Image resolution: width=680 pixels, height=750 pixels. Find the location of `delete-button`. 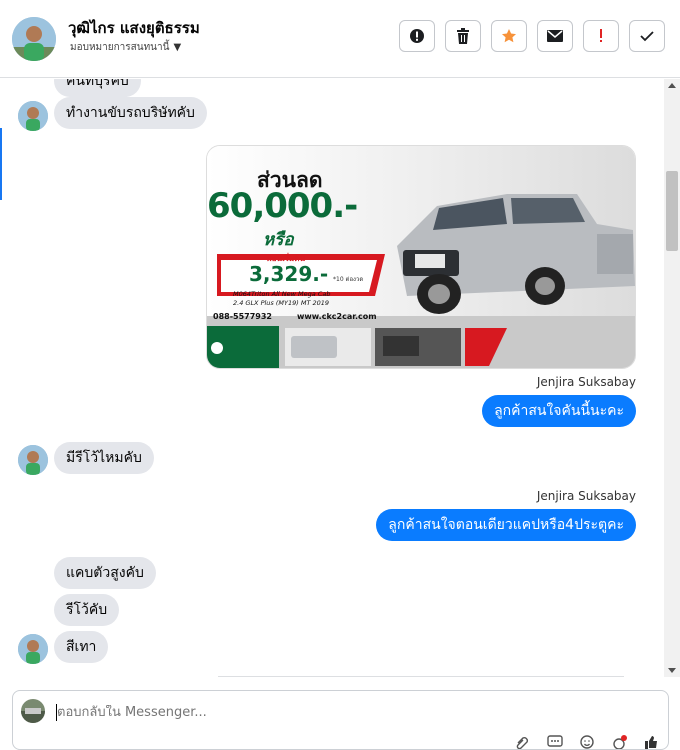

delete-button is located at coordinates (463, 36).